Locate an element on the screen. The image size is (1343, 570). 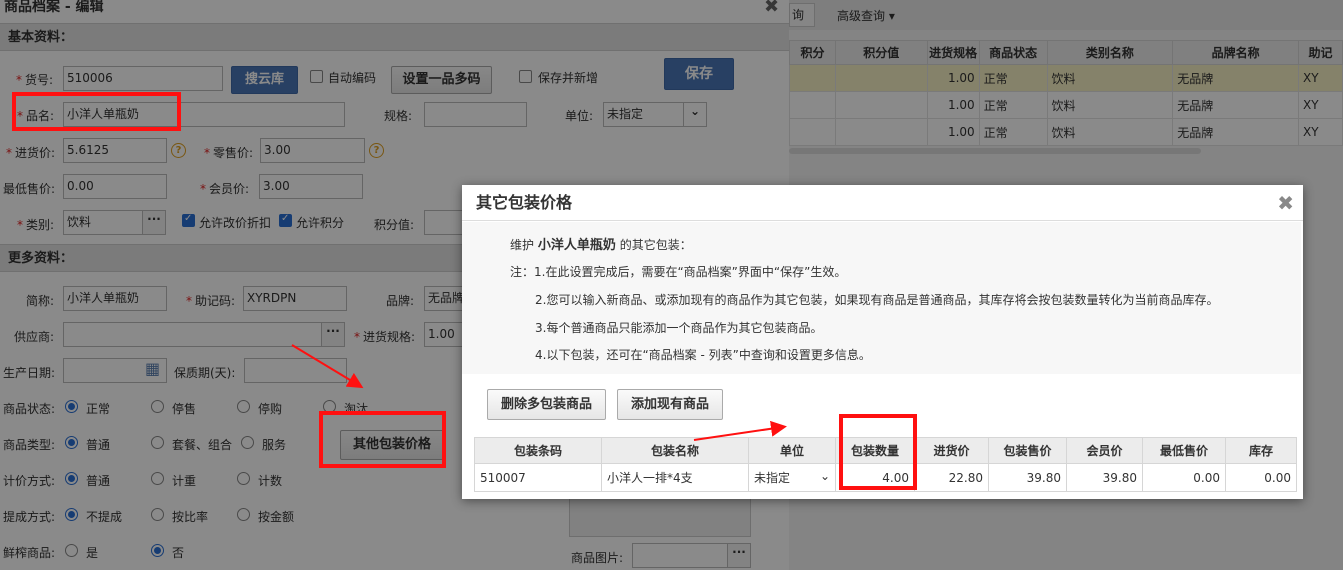
chevron-down-icon: ⌄ is located at coordinates (825, 476).